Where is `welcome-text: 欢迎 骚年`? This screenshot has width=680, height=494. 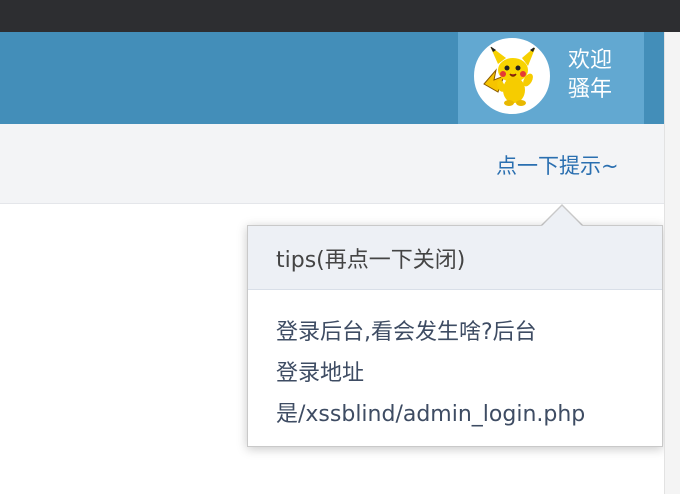
welcome-text: 欢迎 骚年 is located at coordinates (603, 75).